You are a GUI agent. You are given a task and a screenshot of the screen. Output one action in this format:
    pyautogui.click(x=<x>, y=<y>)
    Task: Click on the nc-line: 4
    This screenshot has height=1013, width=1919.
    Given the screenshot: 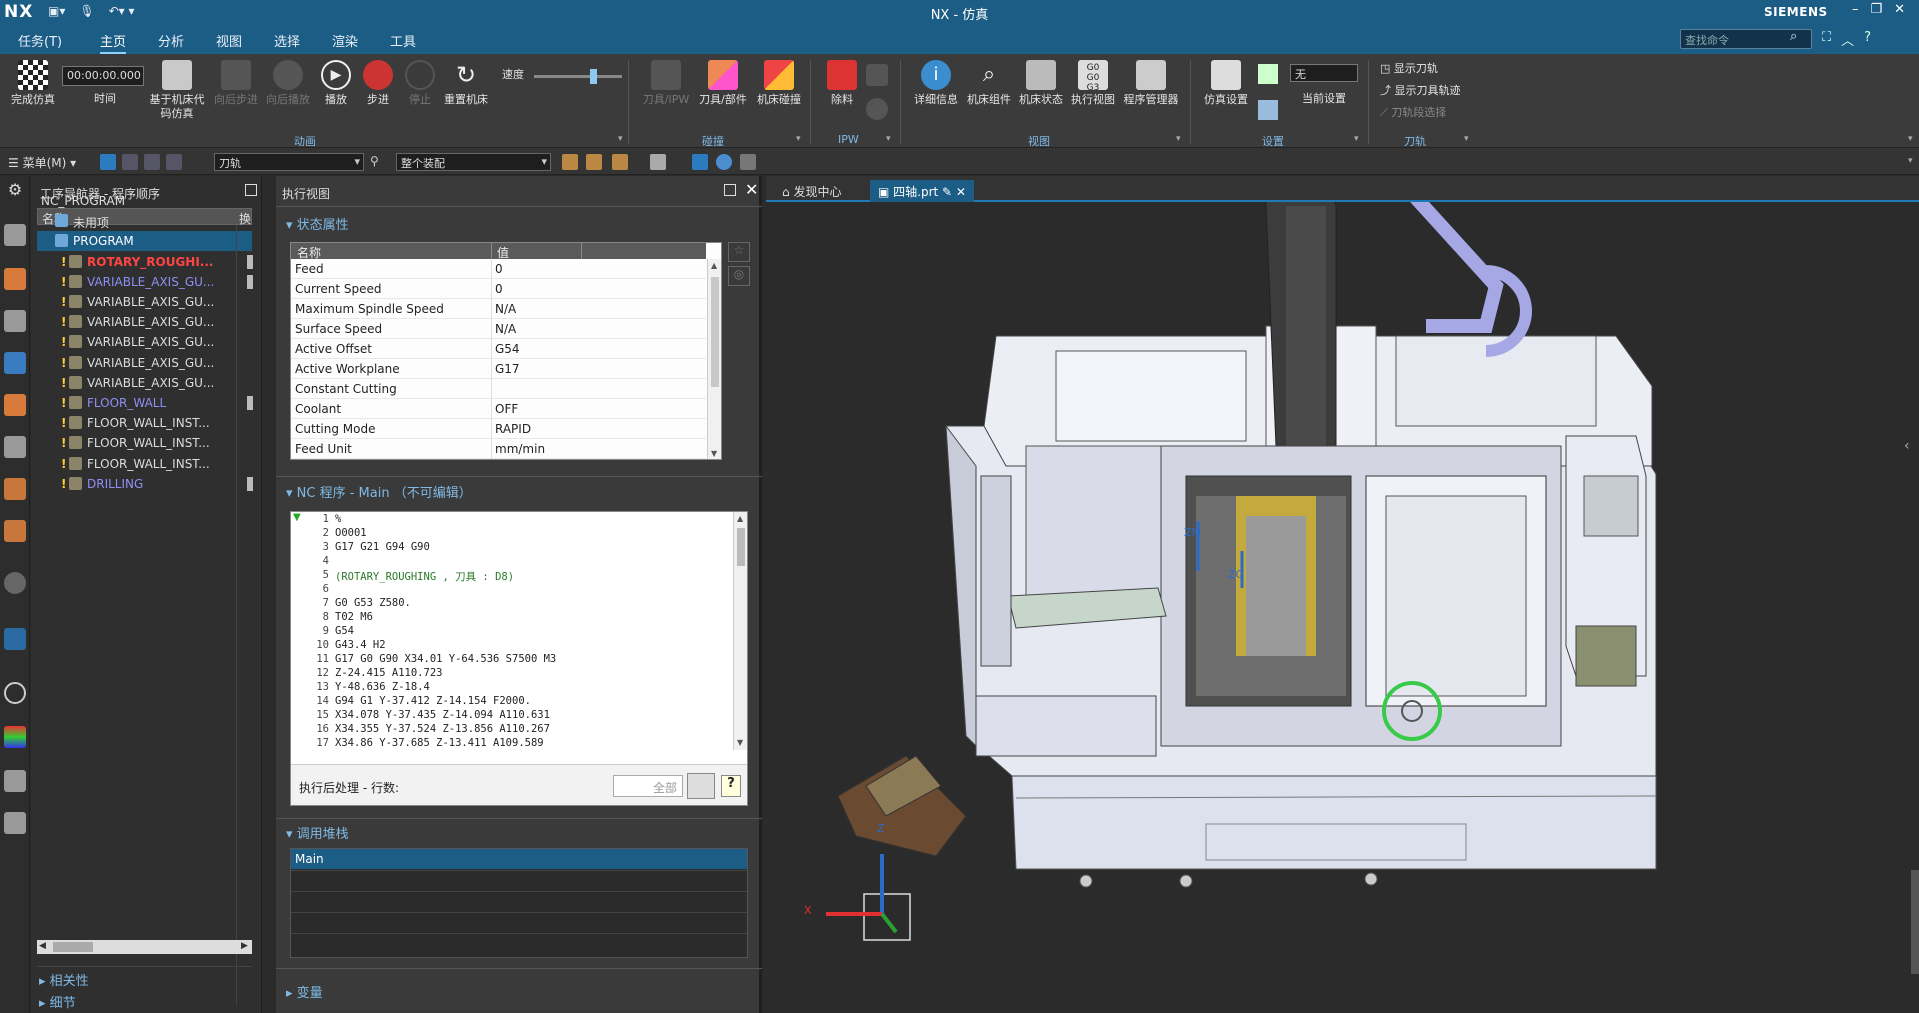 What is the action you would take?
    pyautogui.click(x=511, y=562)
    